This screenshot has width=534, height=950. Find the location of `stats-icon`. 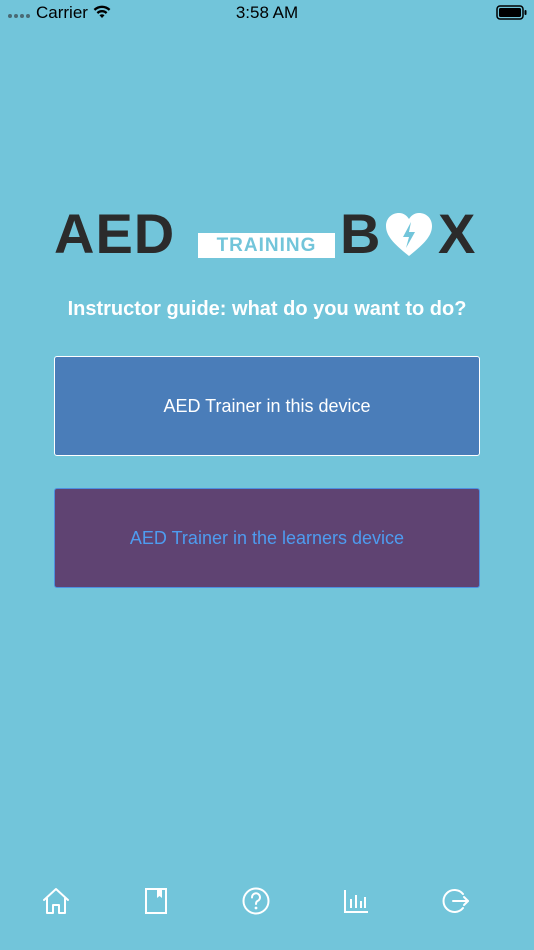

stats-icon is located at coordinates (356, 901).